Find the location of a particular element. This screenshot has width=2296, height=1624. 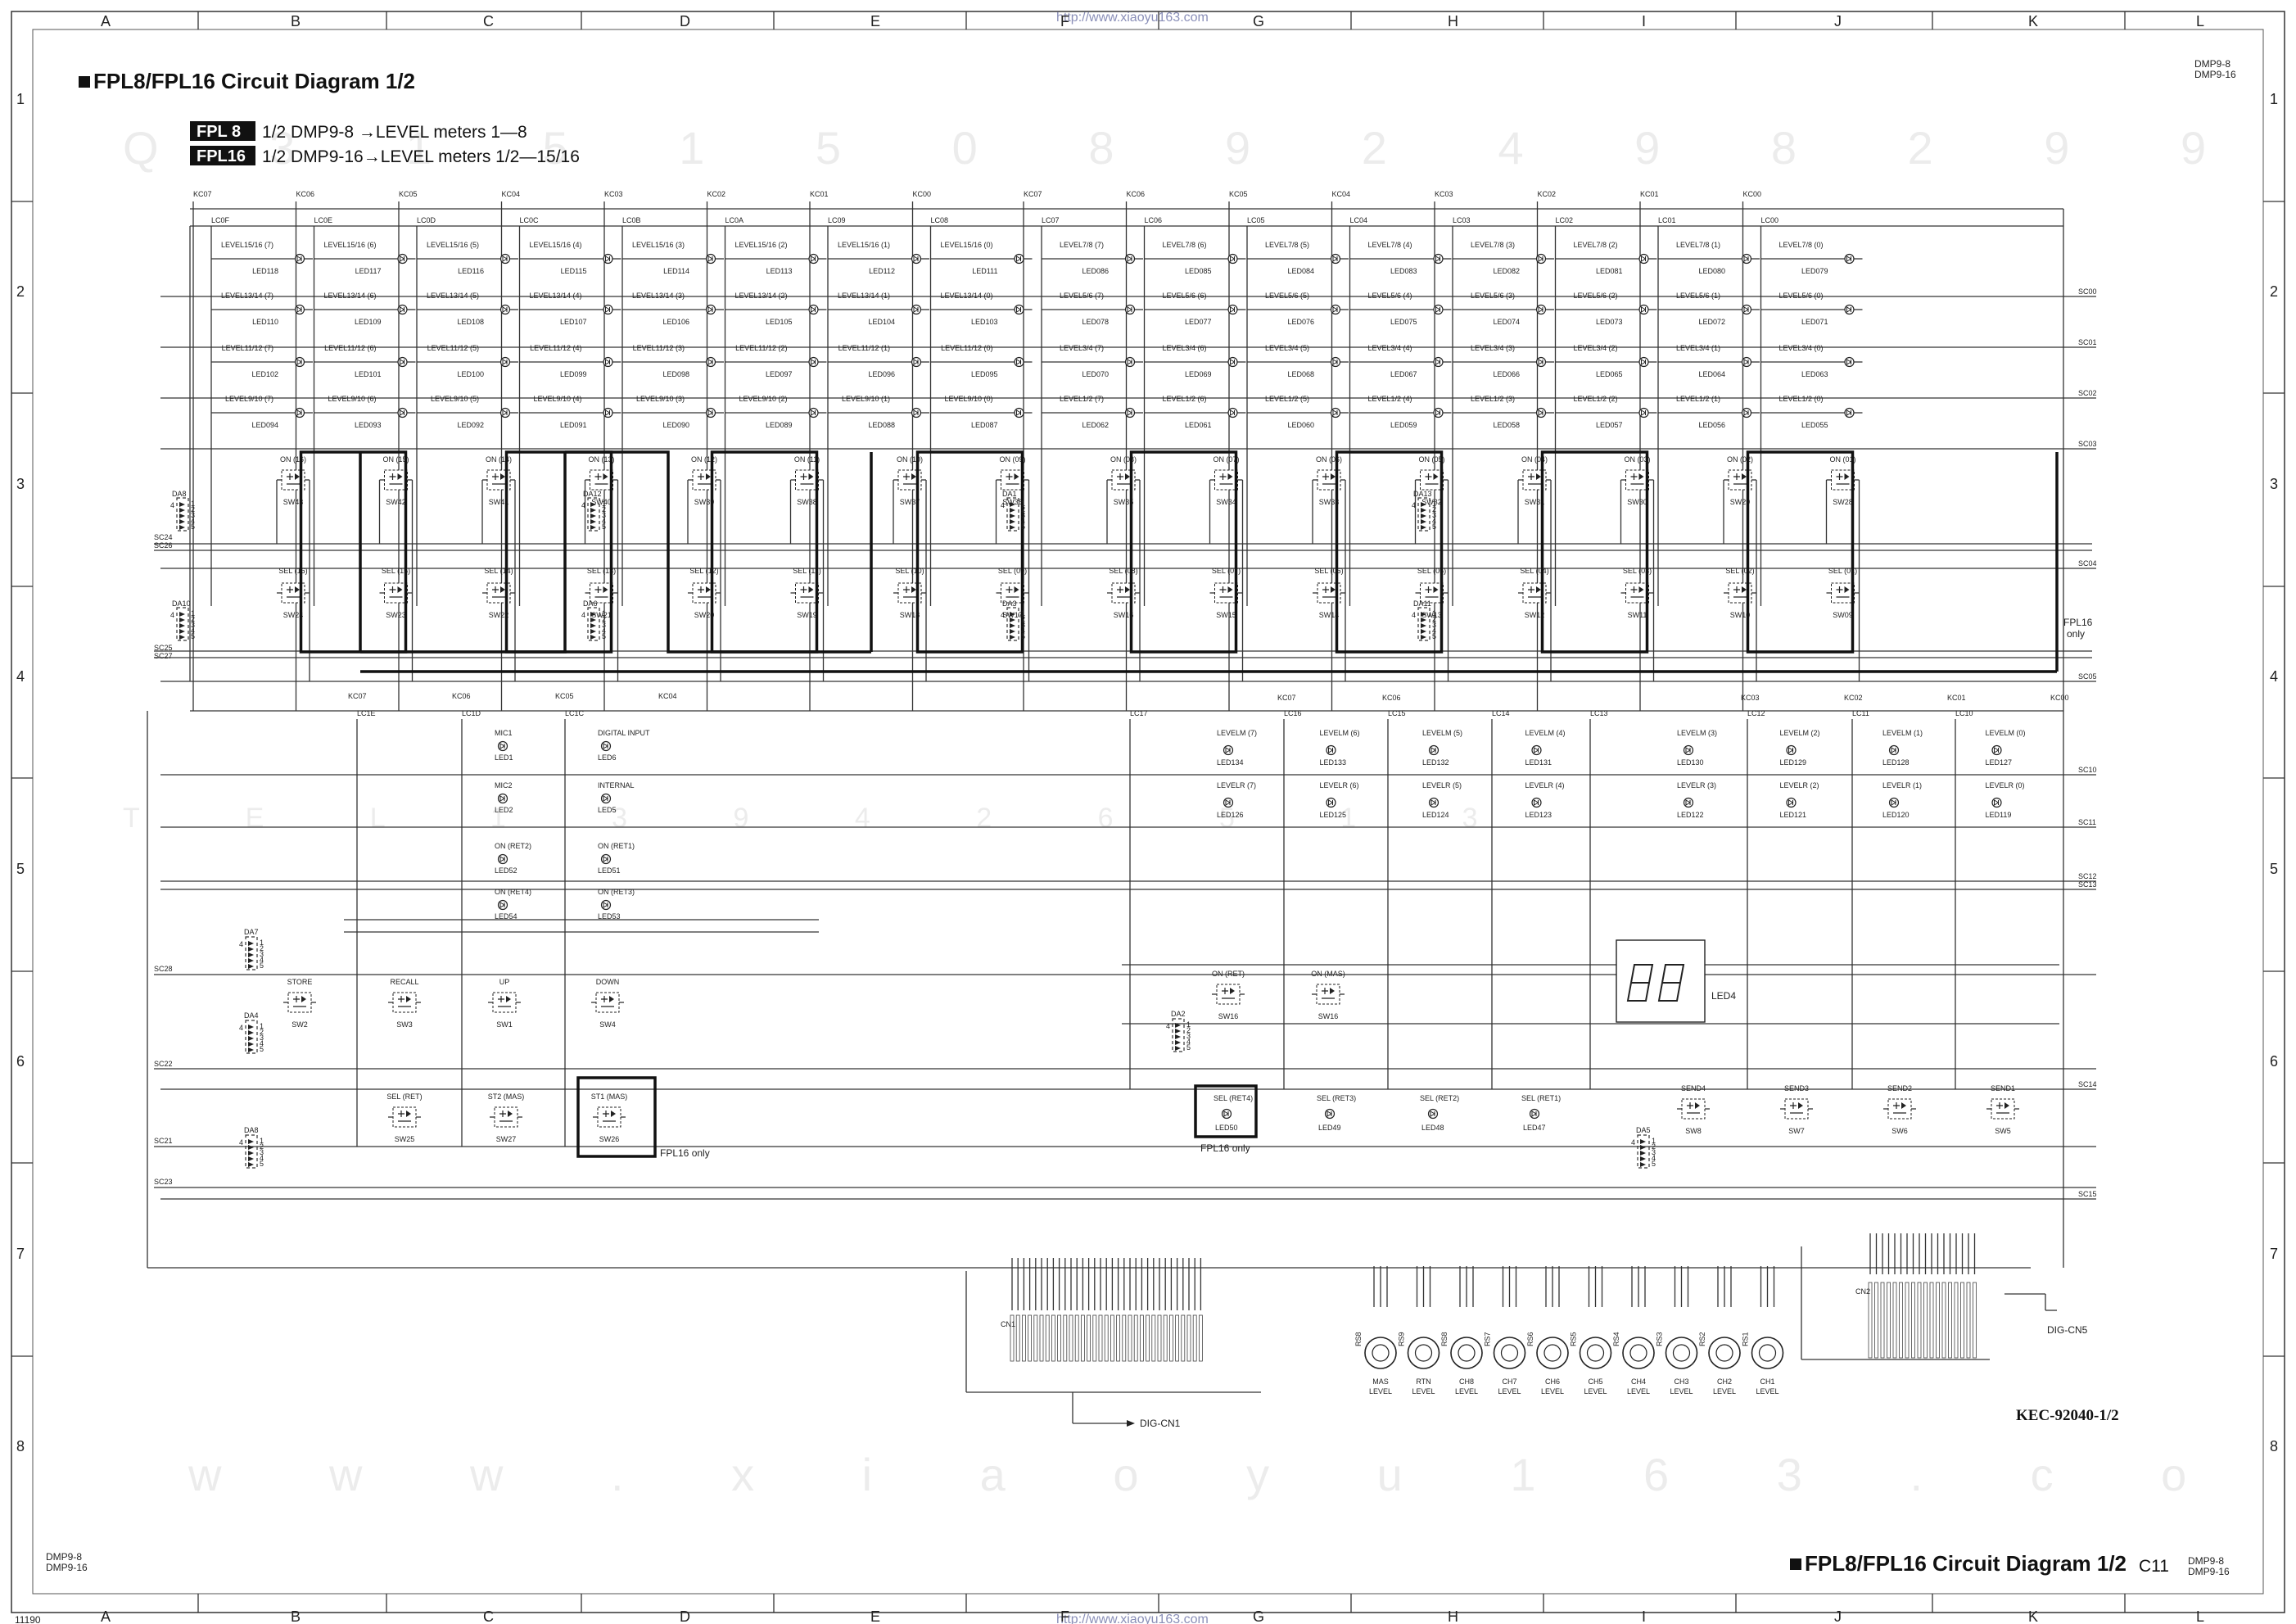

lc-label: LC0C is located at coordinates (530, 220).